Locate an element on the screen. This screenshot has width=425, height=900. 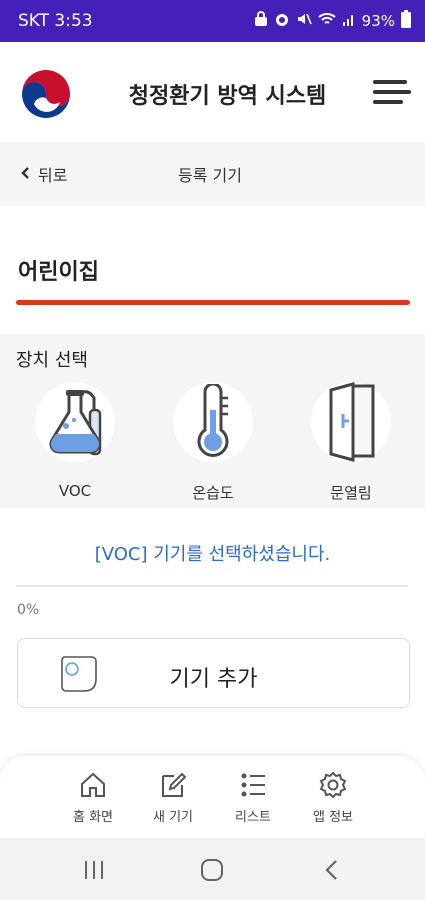
lock-icon is located at coordinates (261, 21).